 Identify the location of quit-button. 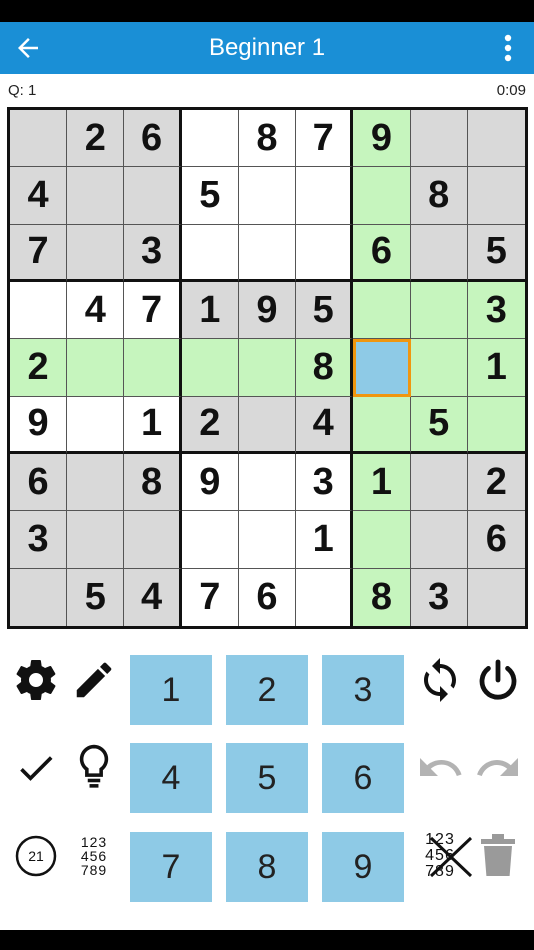
(498, 680).